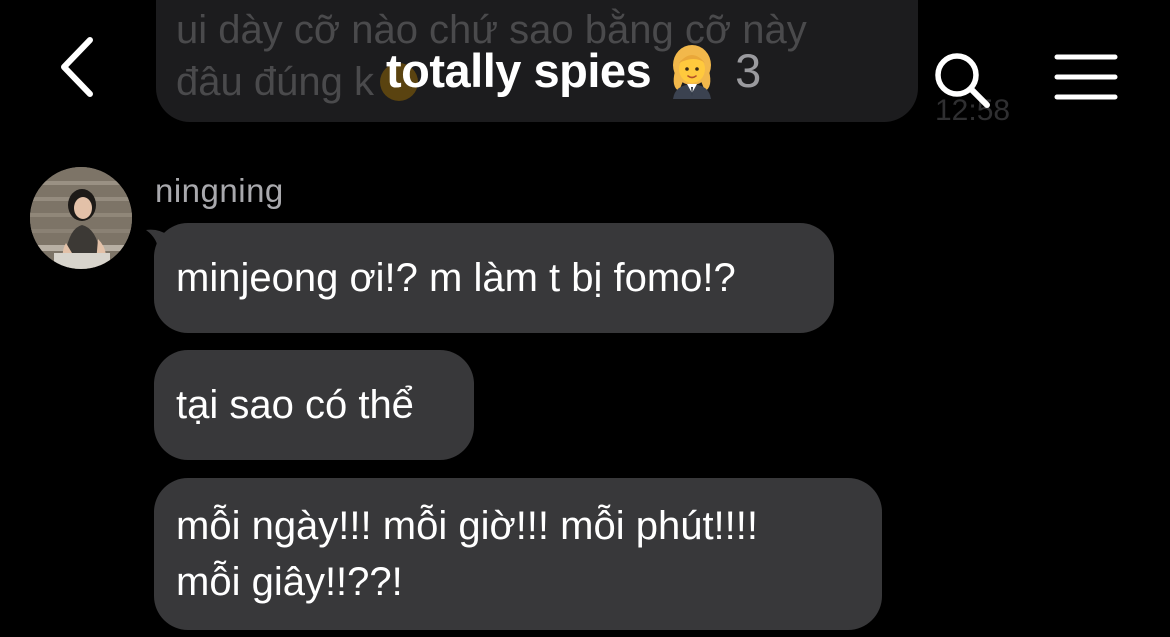 This screenshot has width=1170, height=637. What do you see at coordinates (77, 67) in the screenshot?
I see `chevron-left-icon` at bounding box center [77, 67].